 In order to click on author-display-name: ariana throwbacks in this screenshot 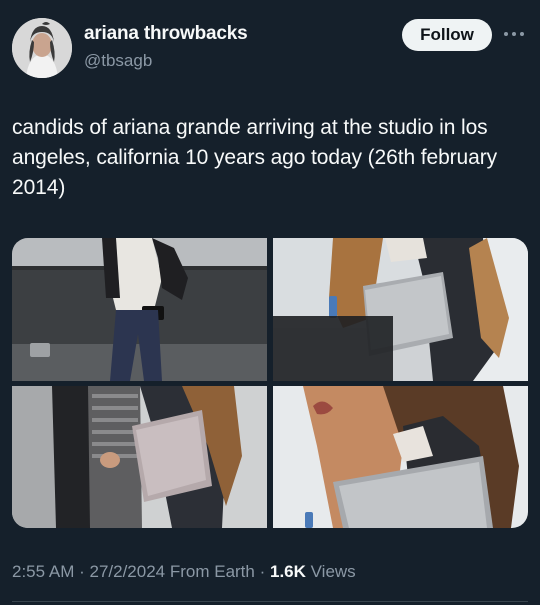, I will do `click(166, 34)`.